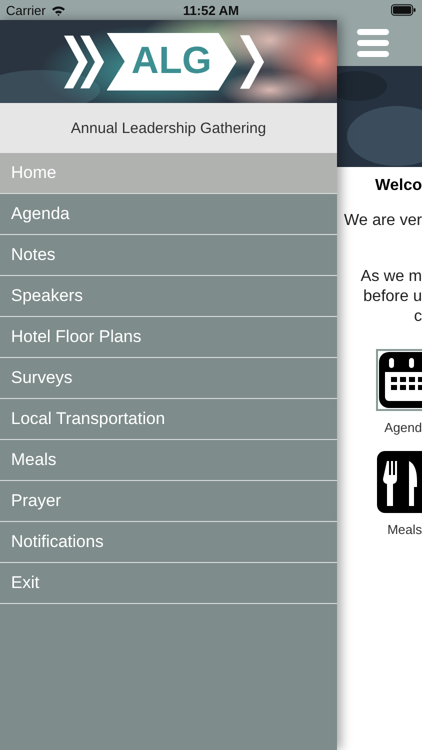  What do you see at coordinates (168, 460) in the screenshot?
I see `menu-item: Meals` at bounding box center [168, 460].